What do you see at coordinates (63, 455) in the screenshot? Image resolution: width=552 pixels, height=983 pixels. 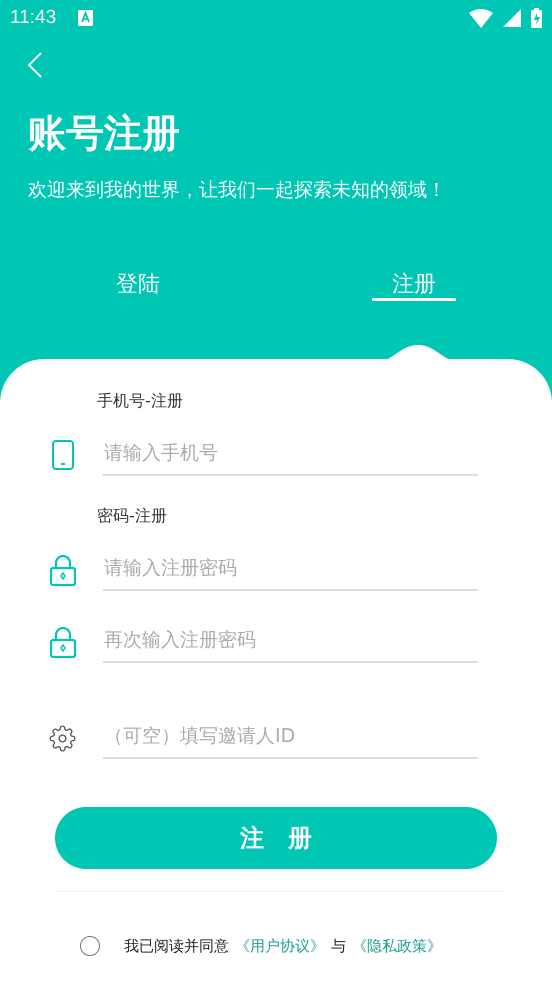 I see `phone-icon` at bounding box center [63, 455].